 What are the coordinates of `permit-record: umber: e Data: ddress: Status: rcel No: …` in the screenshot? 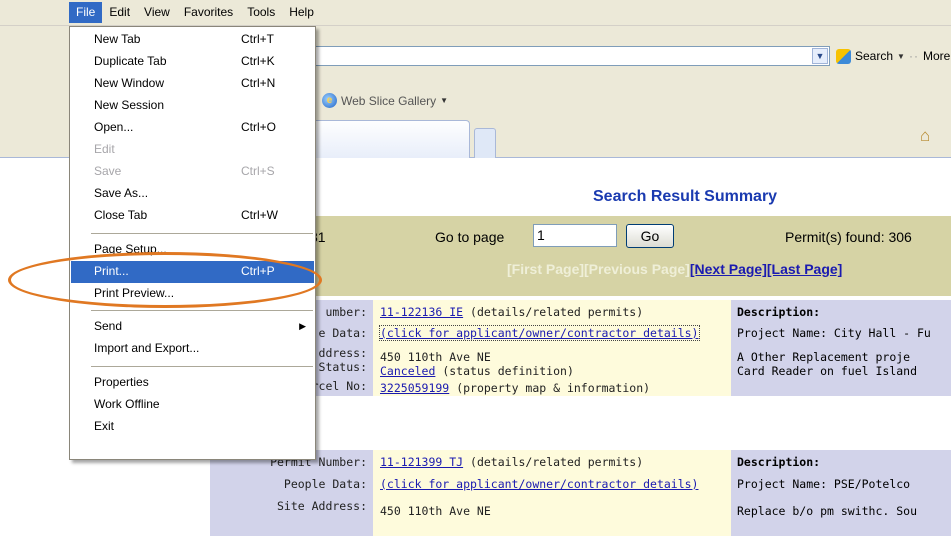 It's located at (580, 348).